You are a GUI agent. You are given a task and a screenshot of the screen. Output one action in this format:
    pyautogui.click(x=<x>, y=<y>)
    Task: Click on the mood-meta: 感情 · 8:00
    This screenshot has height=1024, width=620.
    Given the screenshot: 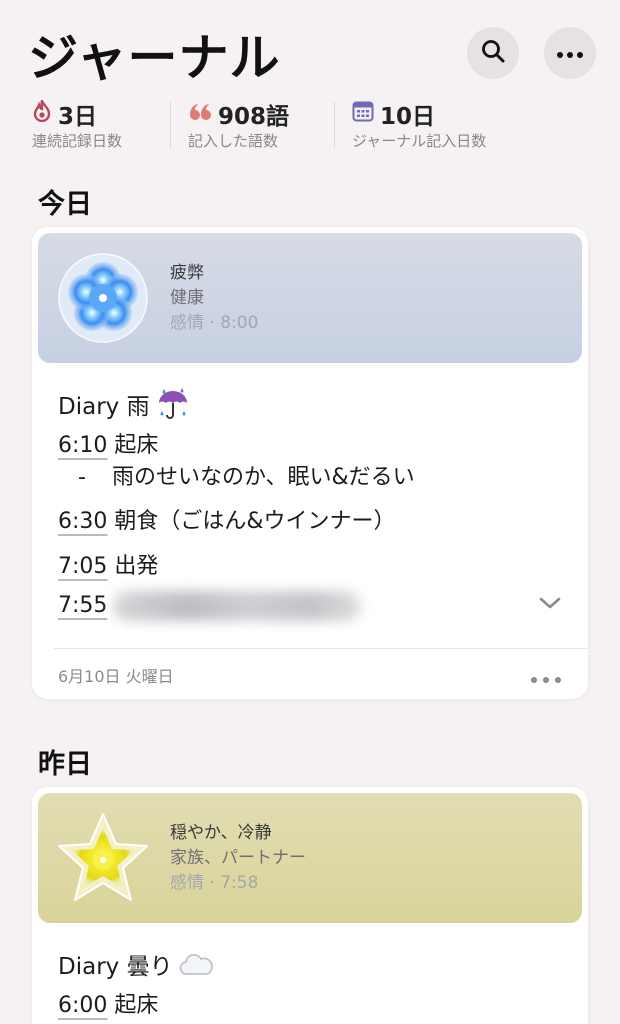 What is the action you would take?
    pyautogui.click(x=214, y=323)
    